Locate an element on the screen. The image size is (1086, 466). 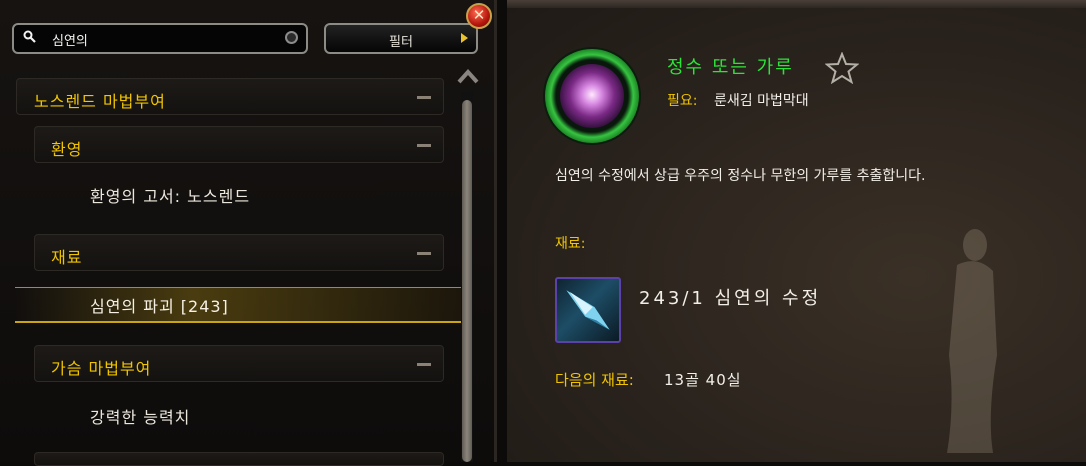
recipe-item-illusion-tome: 환영의 고서: 노스렌드 is located at coordinates (170, 195).